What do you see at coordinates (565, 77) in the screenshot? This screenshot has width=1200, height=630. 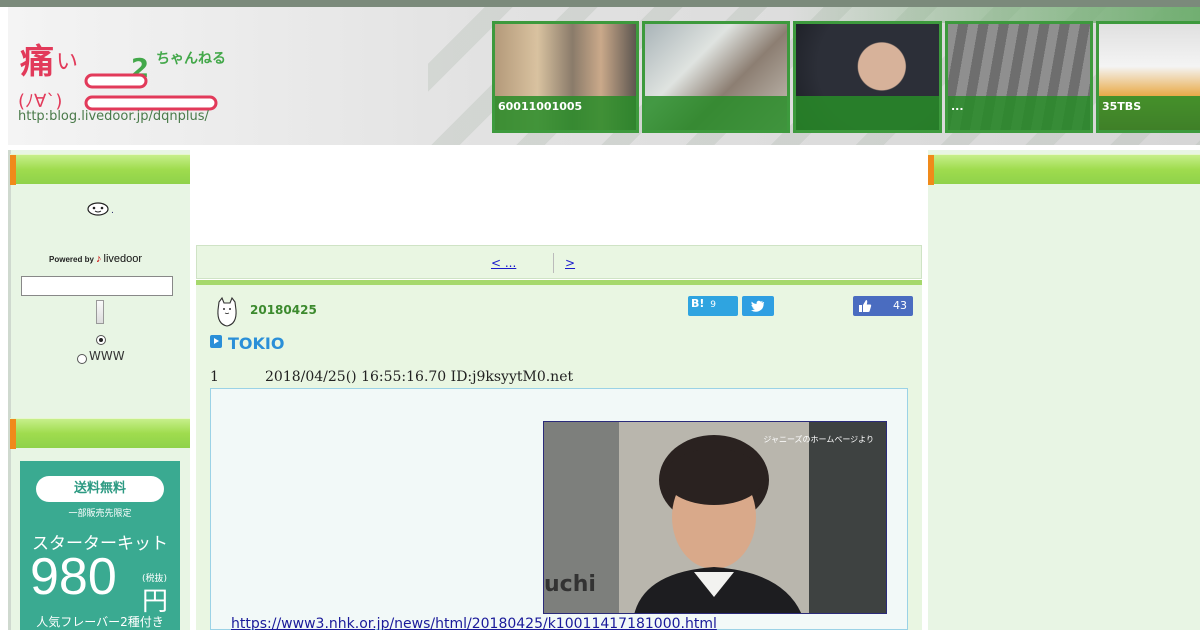 I see `thumbnail-1: 60011001005` at bounding box center [565, 77].